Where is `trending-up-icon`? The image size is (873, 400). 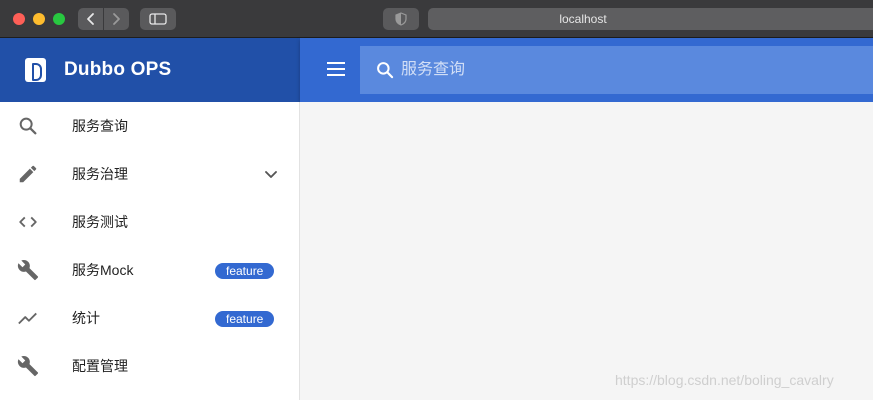
trending-up-icon is located at coordinates (28, 318).